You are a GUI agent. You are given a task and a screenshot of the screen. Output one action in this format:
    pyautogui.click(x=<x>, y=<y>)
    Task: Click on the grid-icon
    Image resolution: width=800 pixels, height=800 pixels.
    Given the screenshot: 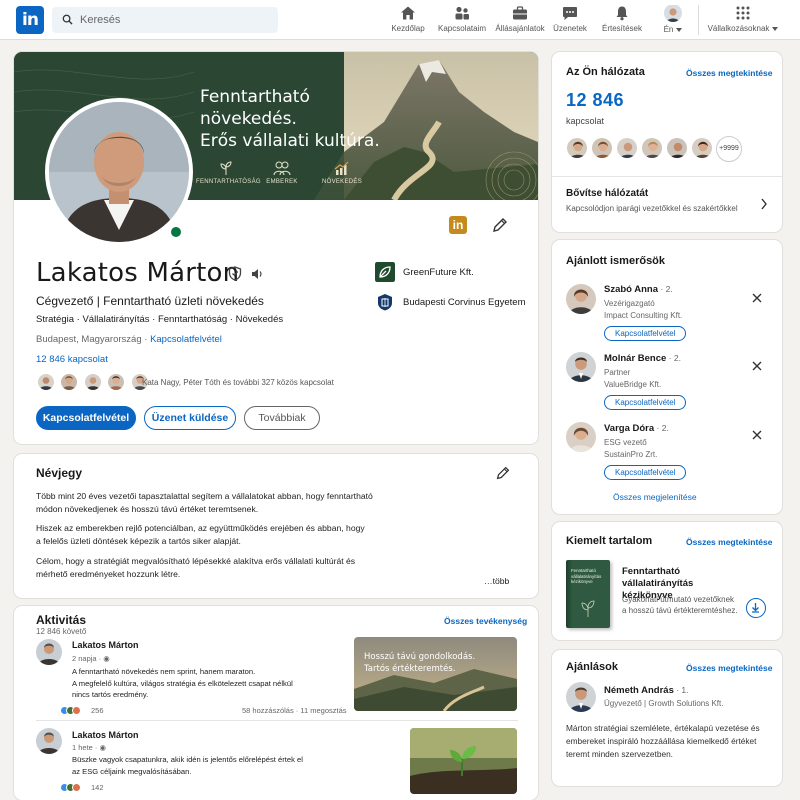 What is the action you would take?
    pyautogui.click(x=743, y=13)
    